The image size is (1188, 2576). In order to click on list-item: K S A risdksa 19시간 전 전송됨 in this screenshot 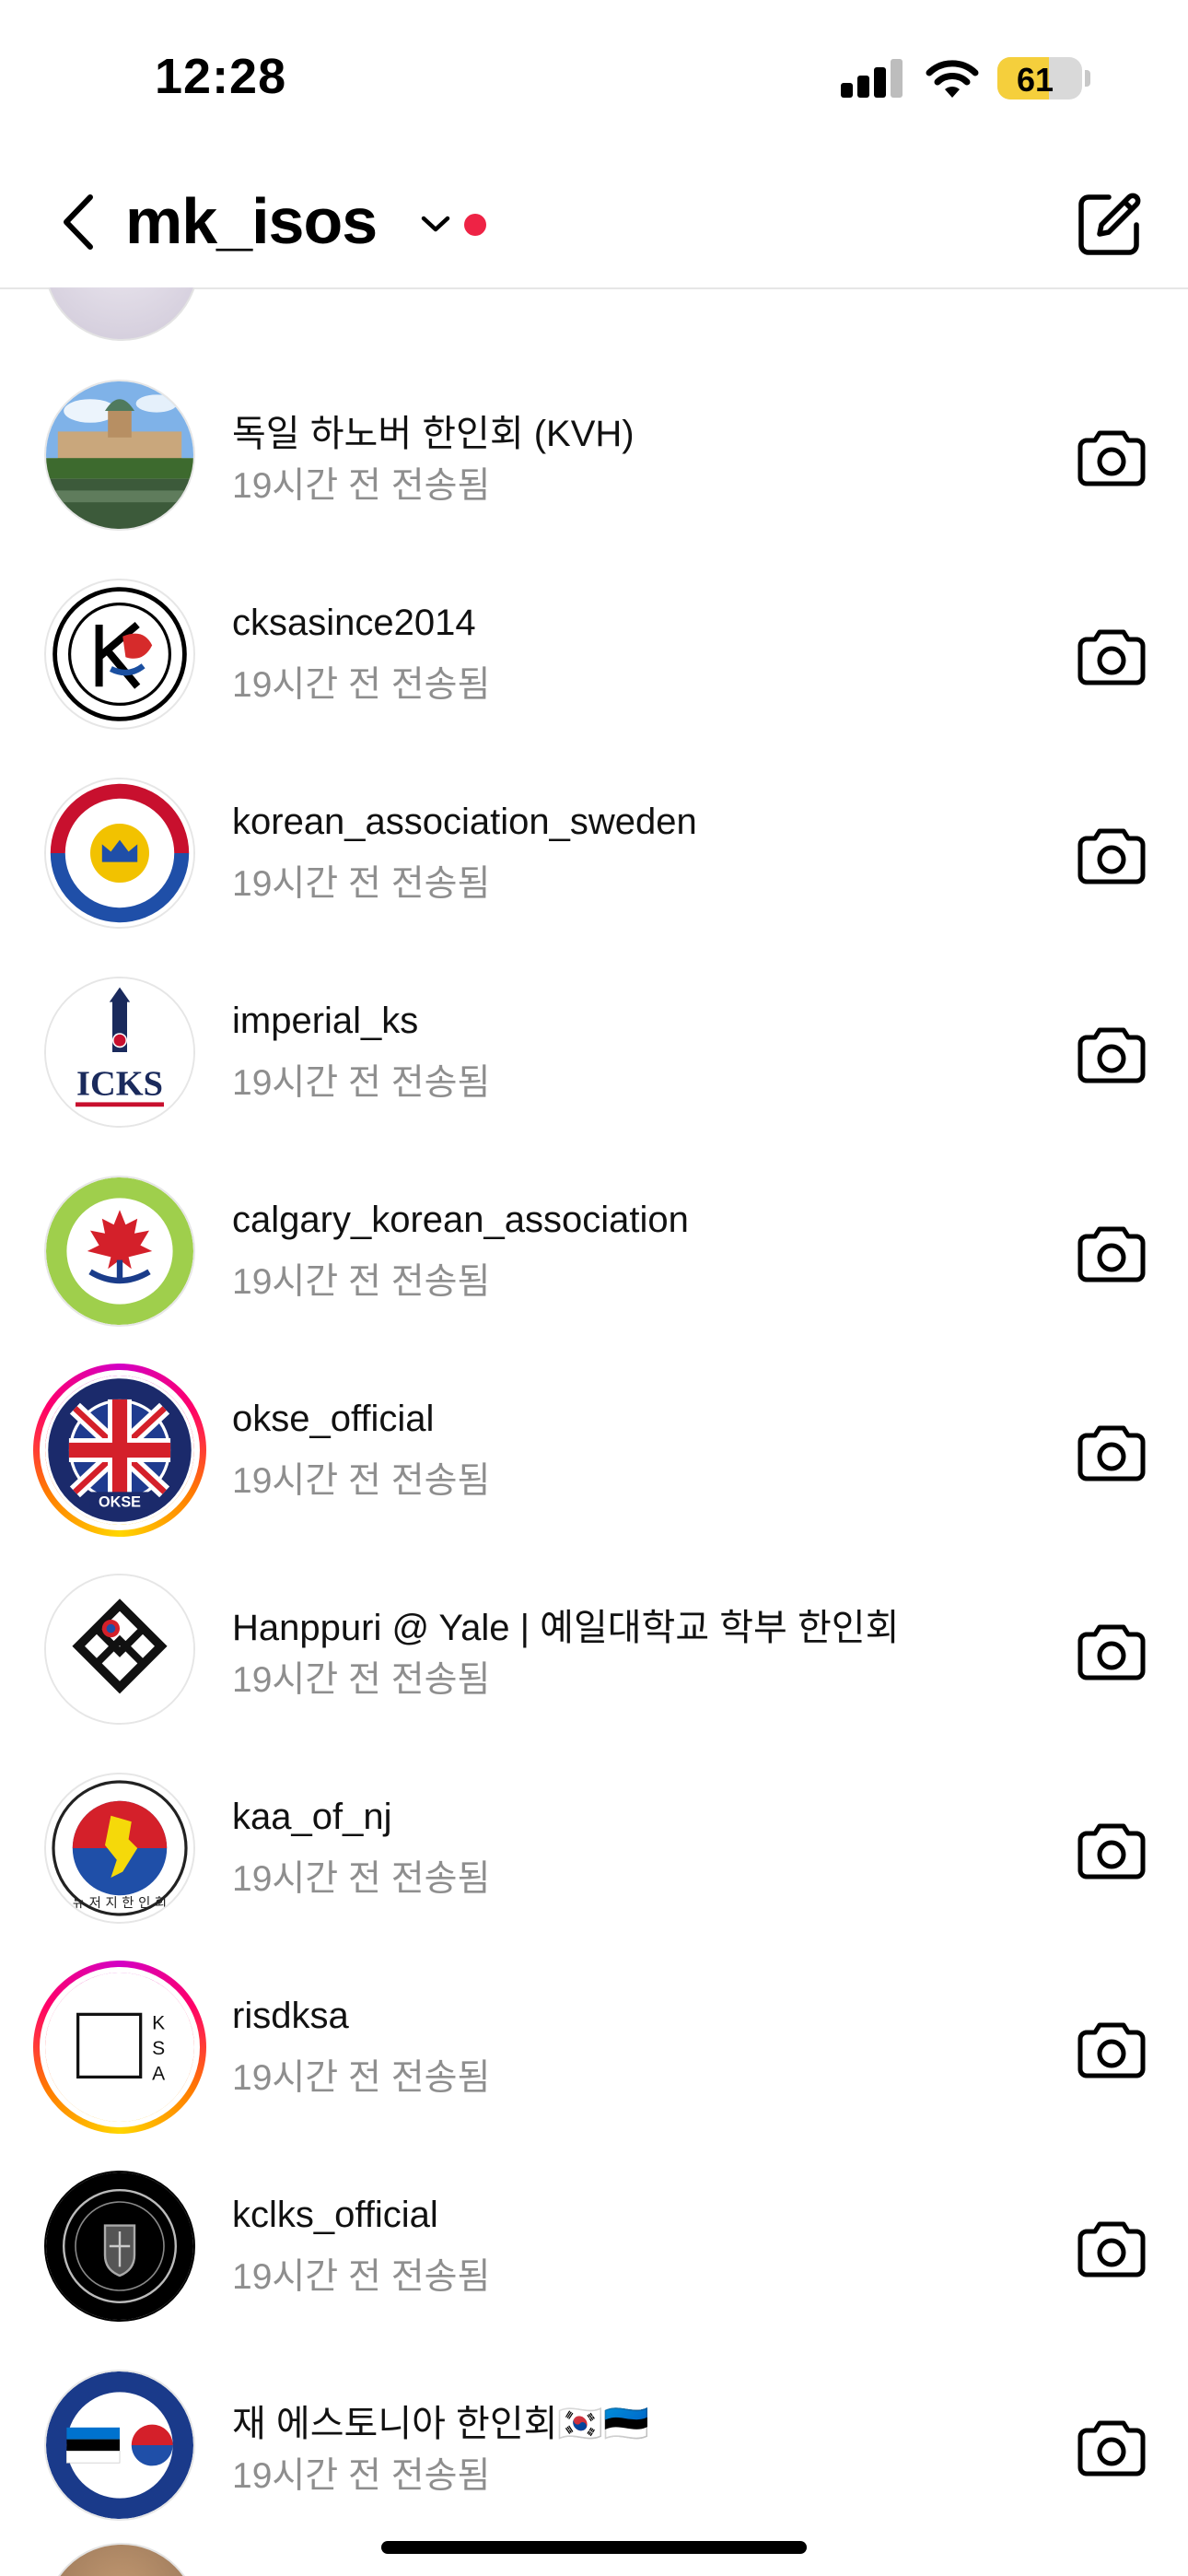, I will do `click(594, 2047)`.